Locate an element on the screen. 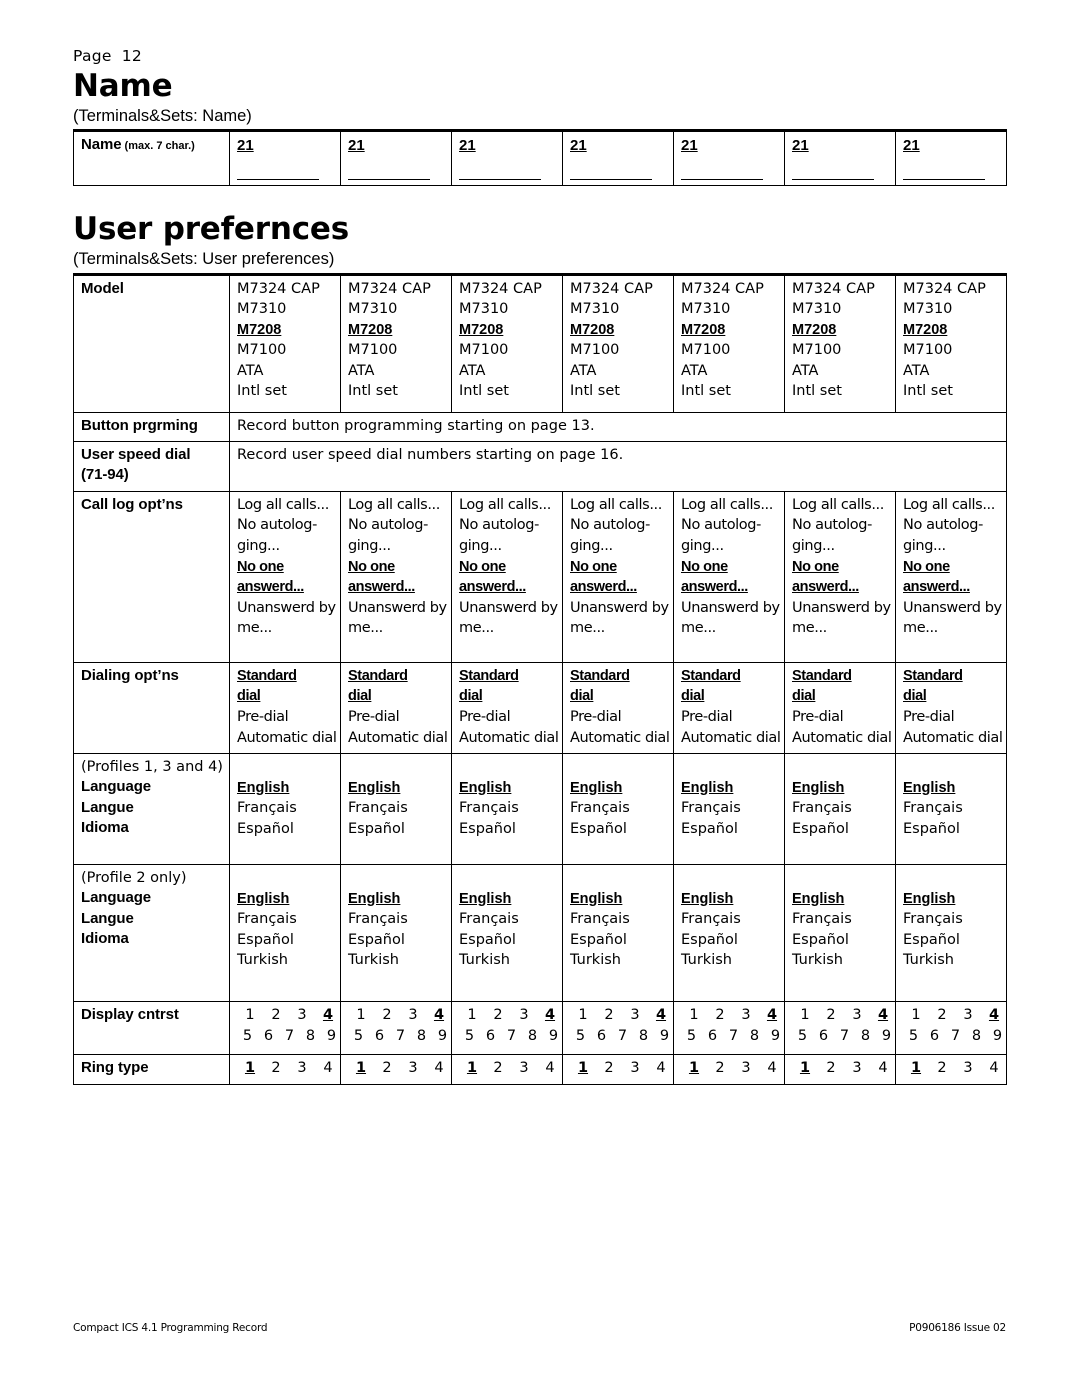  display-contrast-cell: 1234 56789 is located at coordinates (618, 1028).